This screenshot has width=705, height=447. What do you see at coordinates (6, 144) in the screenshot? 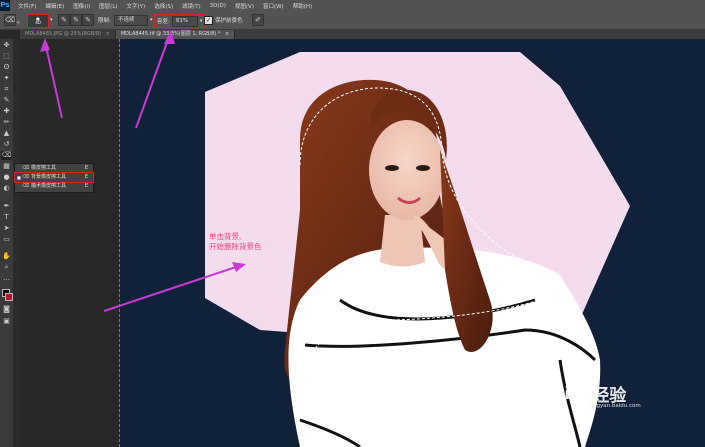
I see `history-brush-tool-icon: ↺` at bounding box center [6, 144].